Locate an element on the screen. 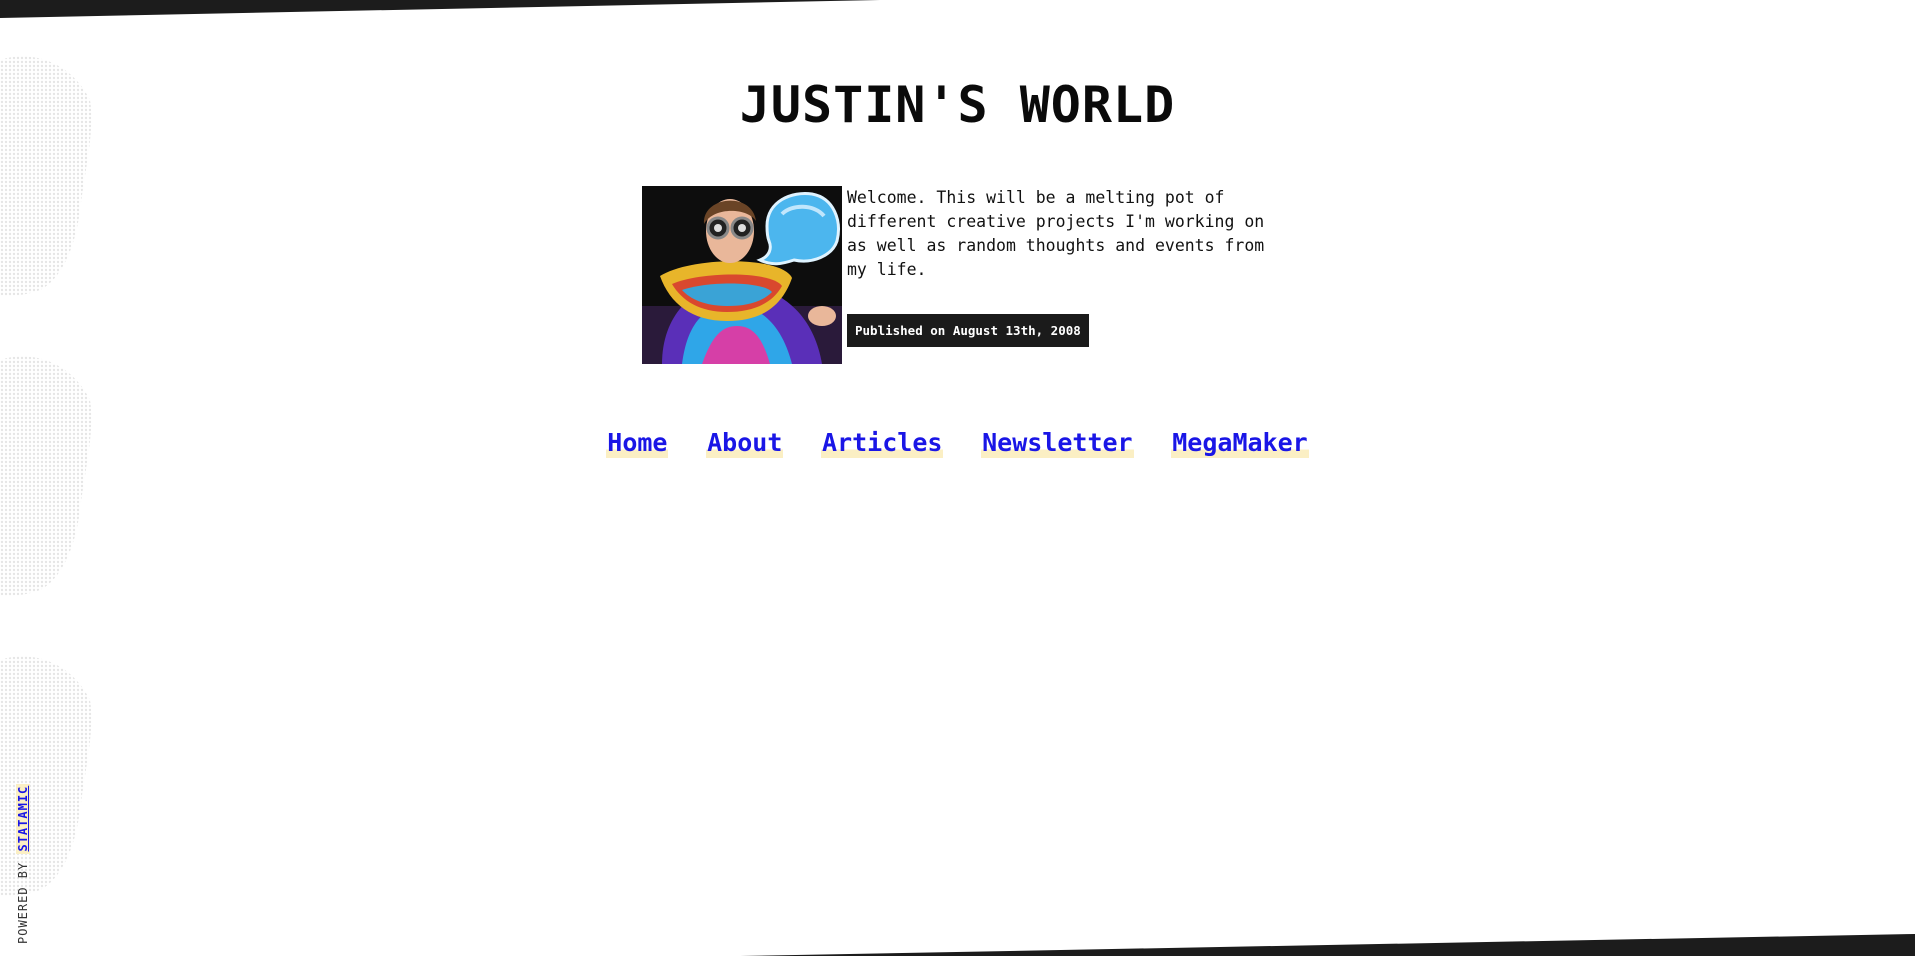 The image size is (1915, 956). published-date-badge: Published on August 13th, 2008 is located at coordinates (968, 330).